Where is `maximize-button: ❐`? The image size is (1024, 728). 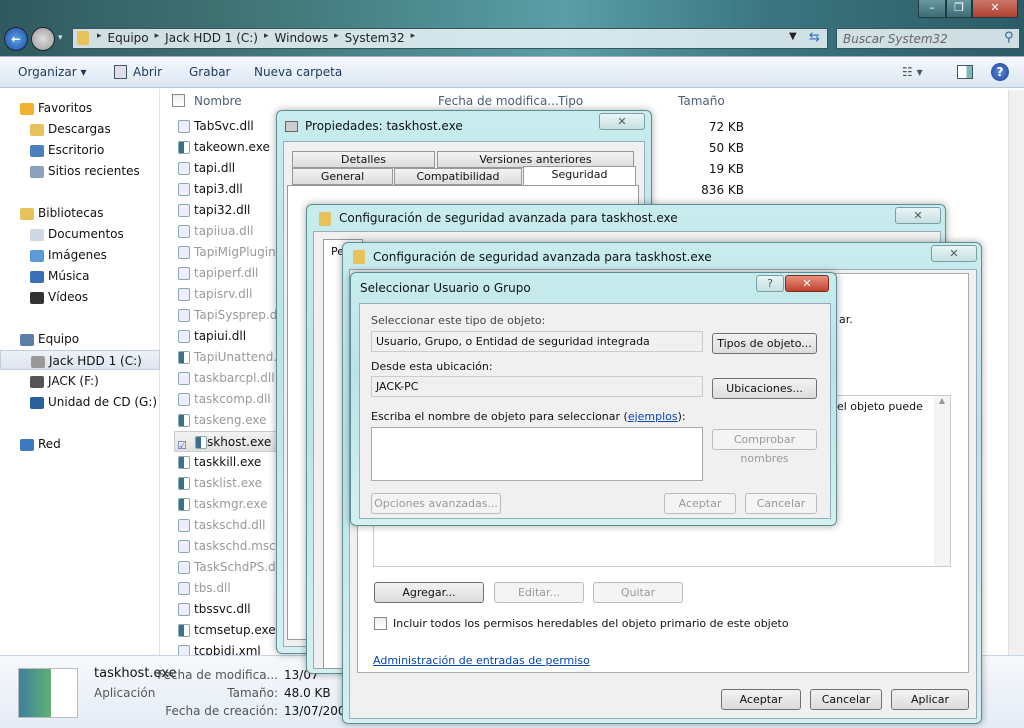 maximize-button: ❐ is located at coordinates (959, 9).